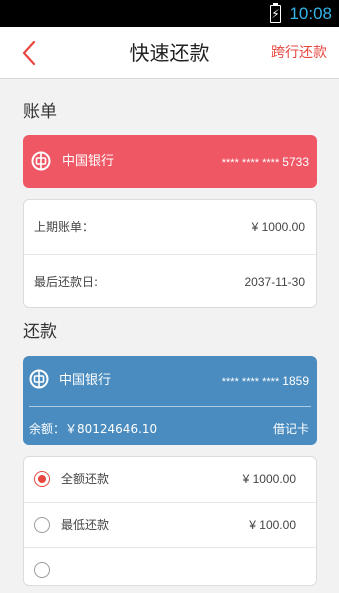 The image size is (339, 593). What do you see at coordinates (40, 112) in the screenshot?
I see `bill-section-label: 账单` at bounding box center [40, 112].